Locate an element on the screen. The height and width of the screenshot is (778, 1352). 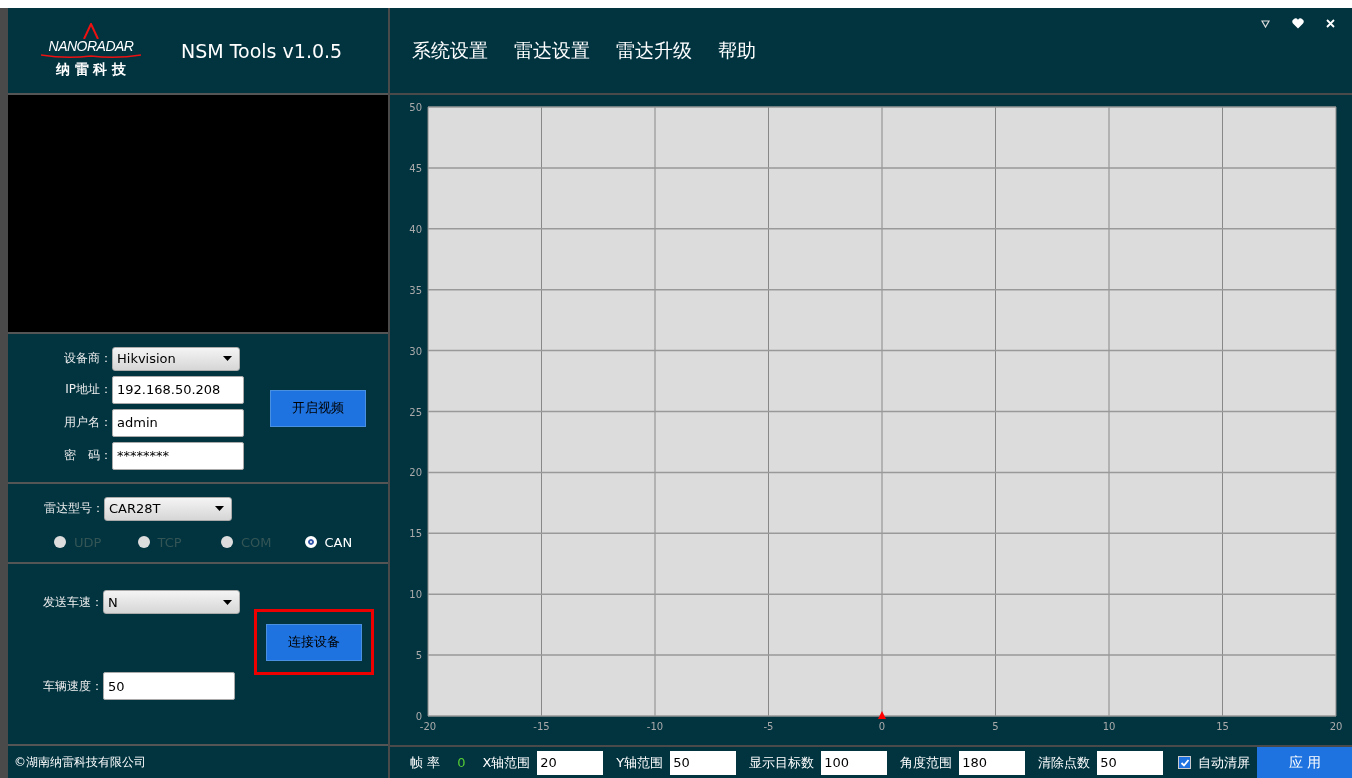
logo-text: NANORADAR is located at coordinates (91, 46).